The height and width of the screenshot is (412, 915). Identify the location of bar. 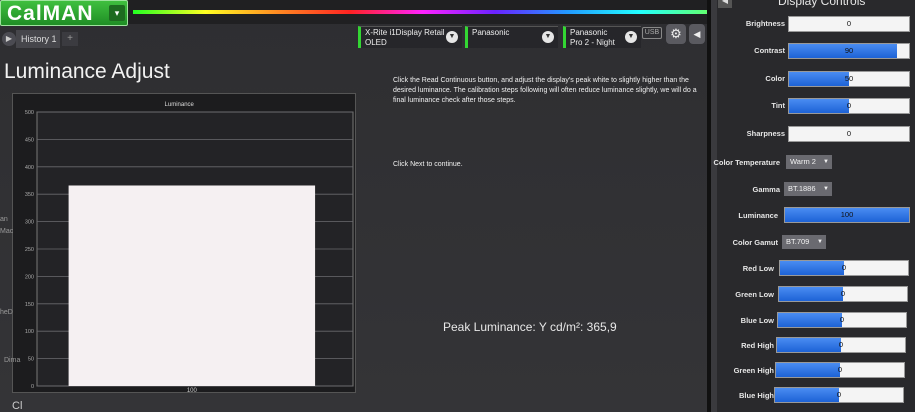
(192, 285).